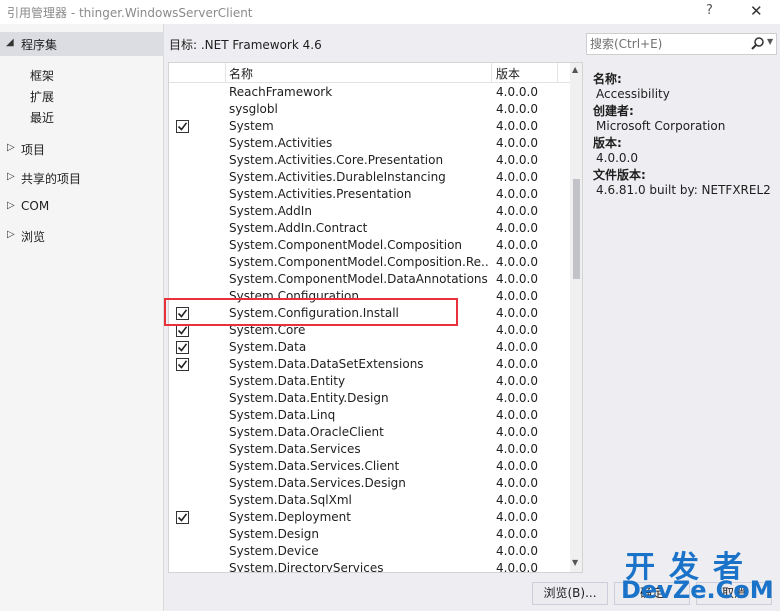 This screenshot has height=611, width=780. I want to click on table-row: System.Data.Entity.Design 4.0.0.0, so click(369, 398).